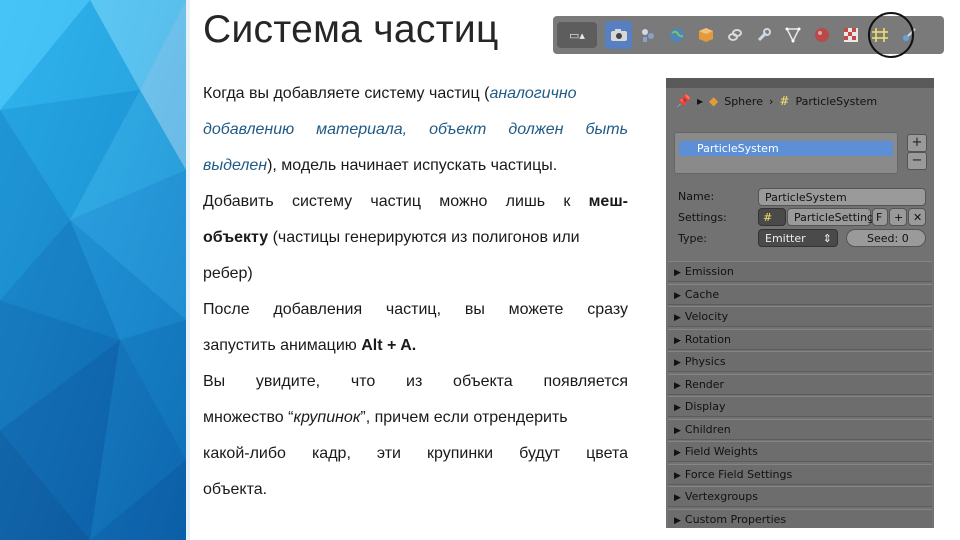 The image size is (960, 540). I want to click on italic-run: аналогично, so click(533, 93).